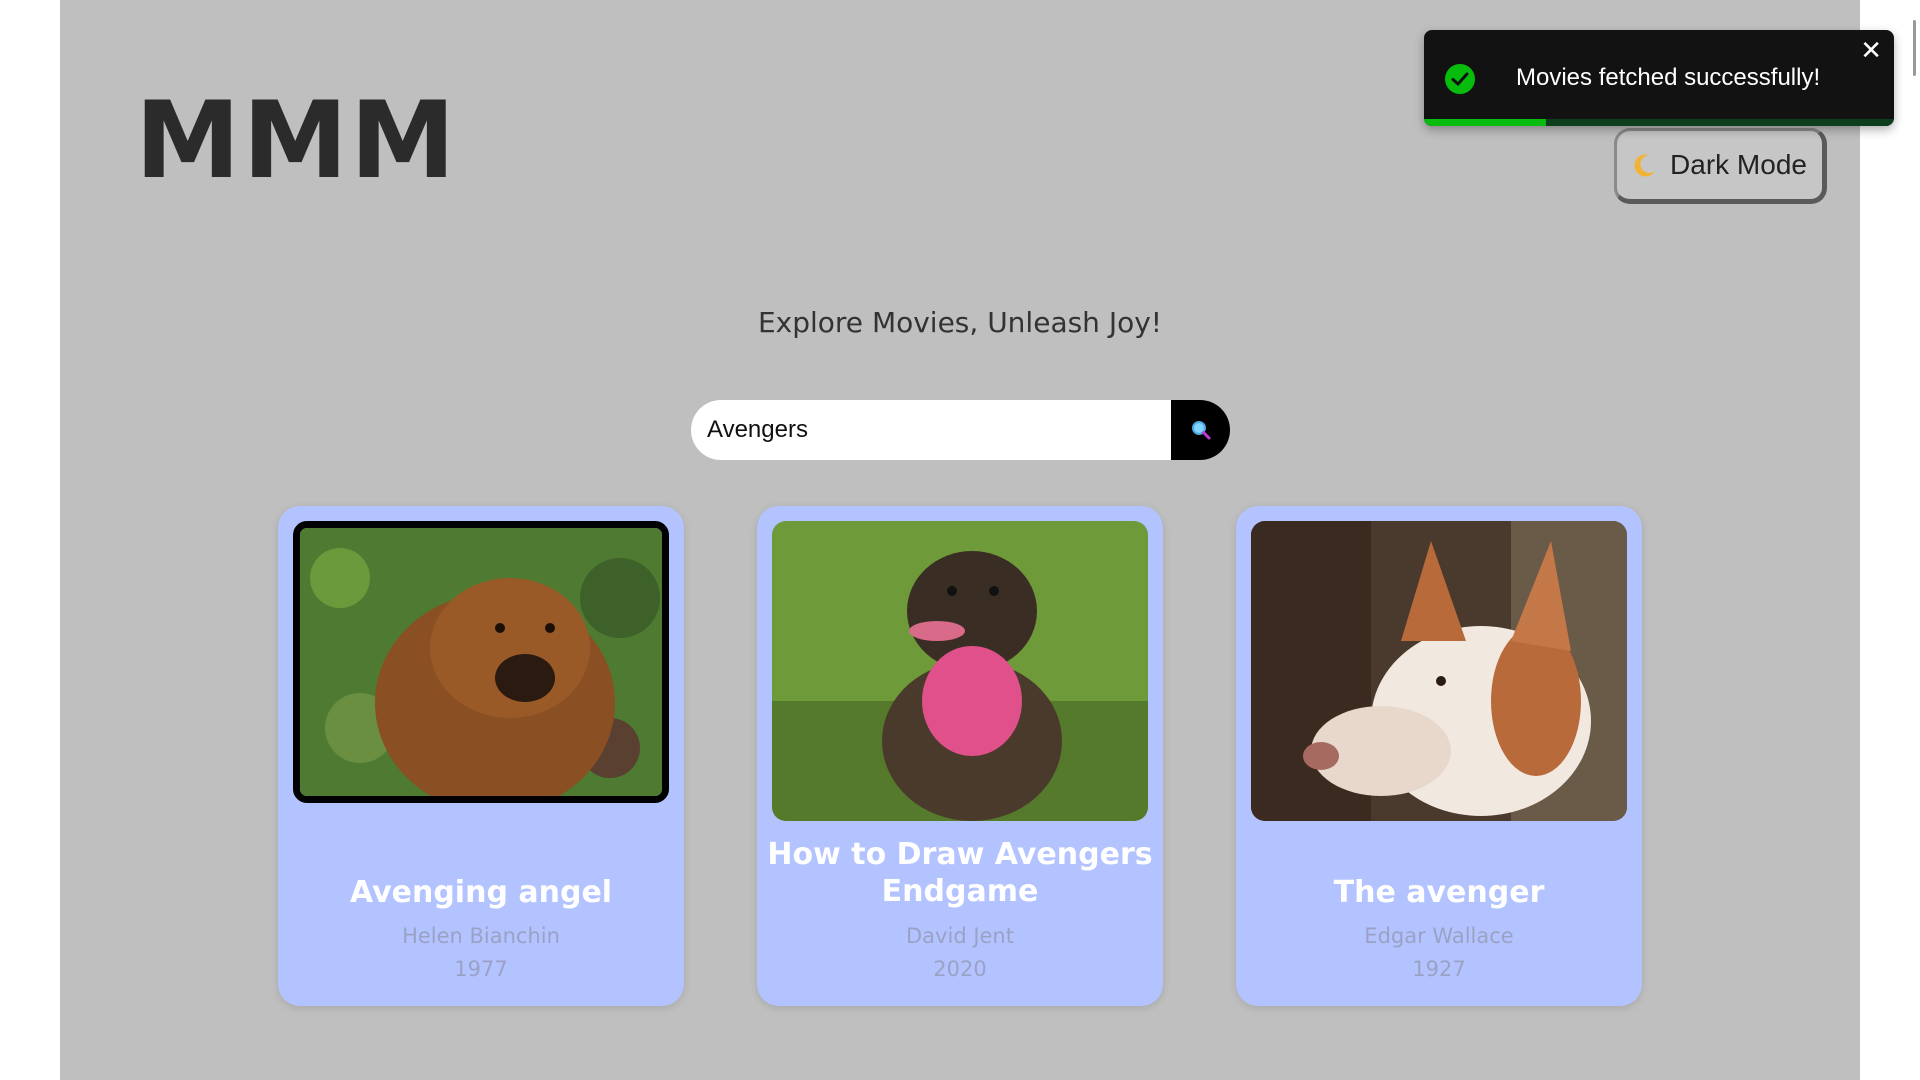  I want to click on movie-card: Avenging angel Helen Bianchin 1977, so click(481, 756).